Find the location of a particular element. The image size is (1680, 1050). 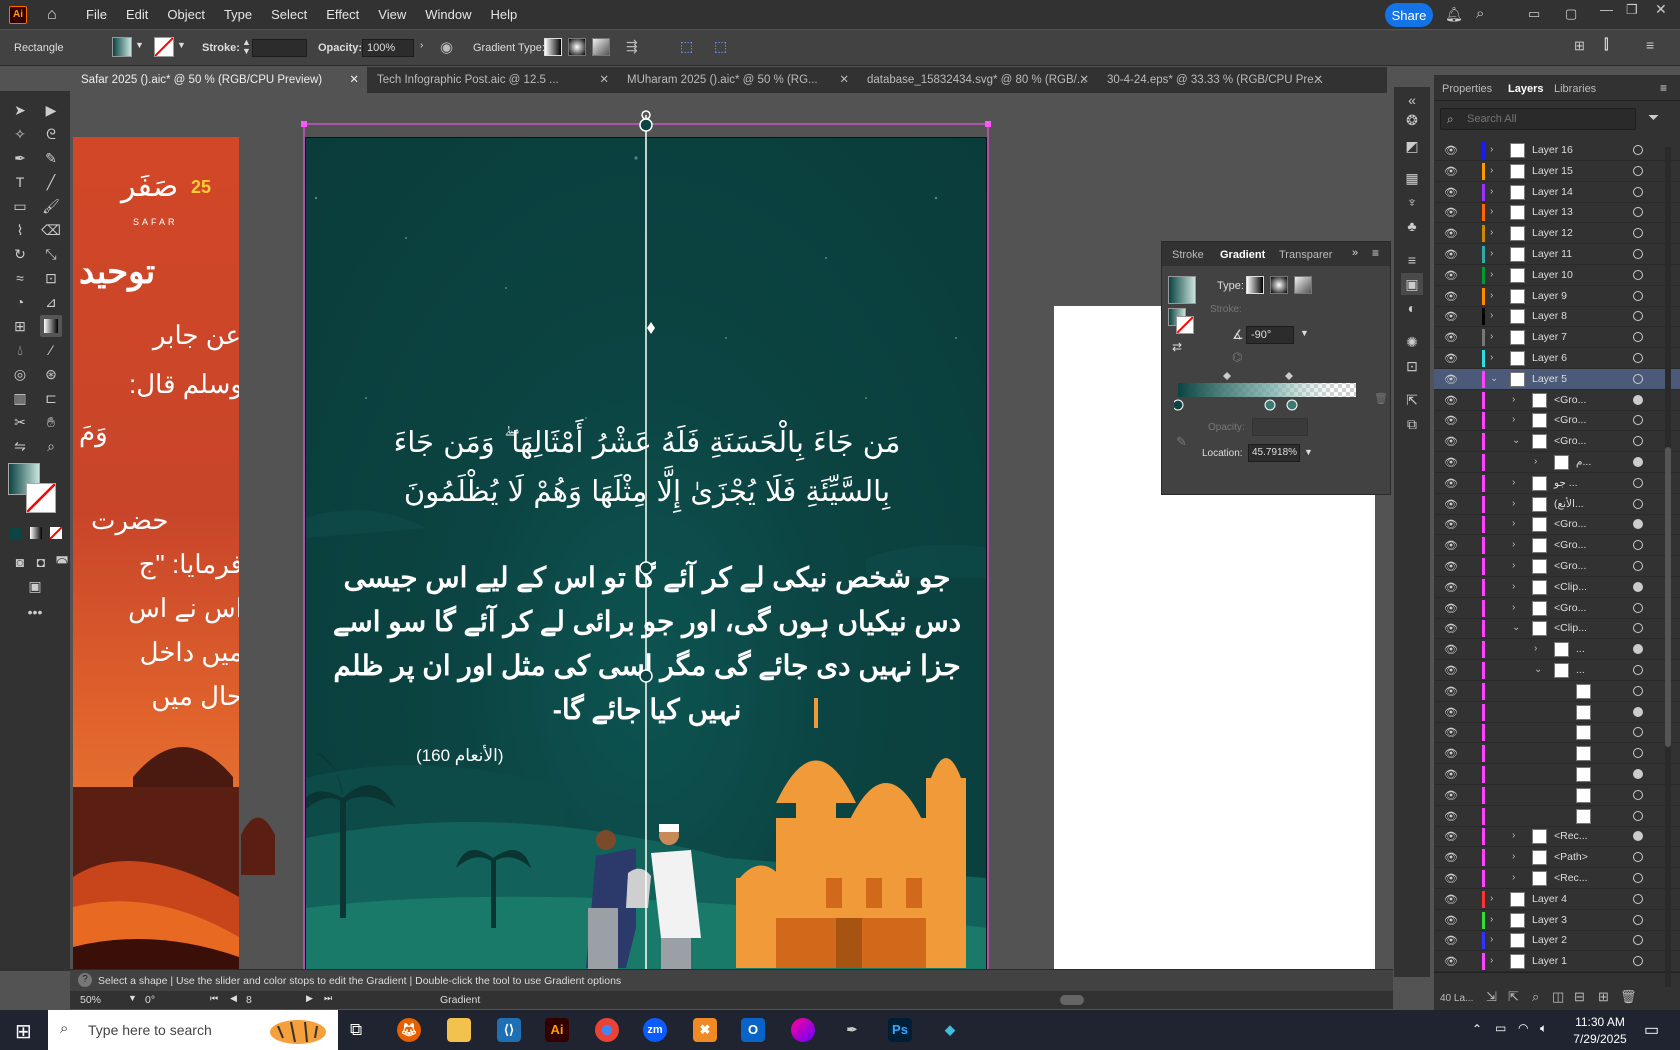

network-icon: ▭ is located at coordinates (1500, 1028).